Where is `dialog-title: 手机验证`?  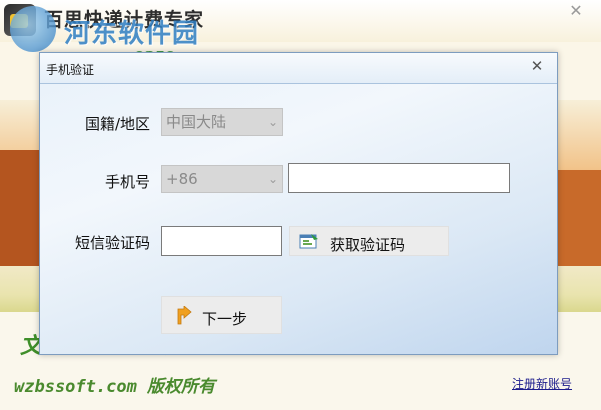 dialog-title: 手机验证 is located at coordinates (70, 70).